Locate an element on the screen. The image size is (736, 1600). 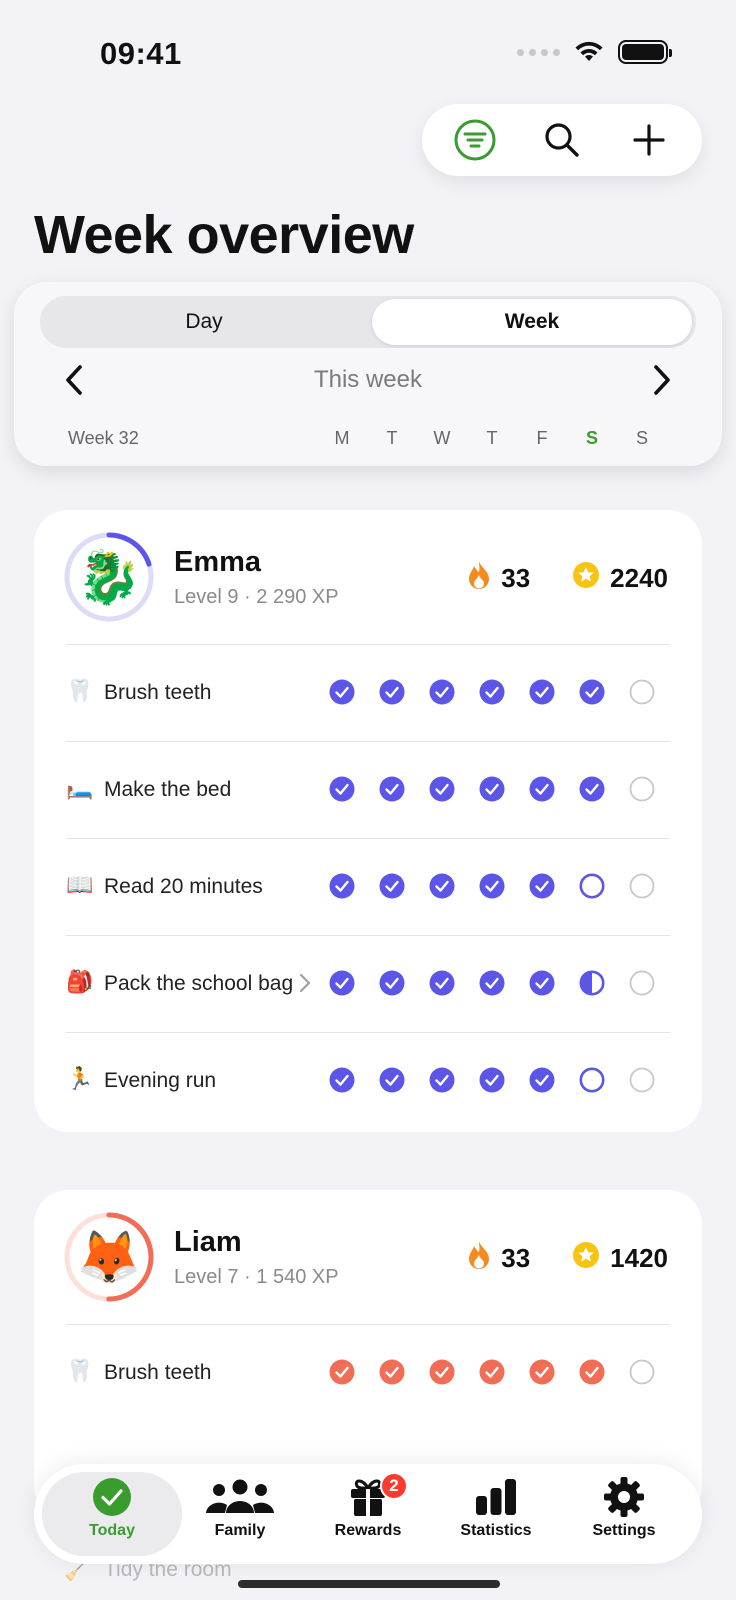
member-stats: 33 1420 is located at coordinates (567, 1258).